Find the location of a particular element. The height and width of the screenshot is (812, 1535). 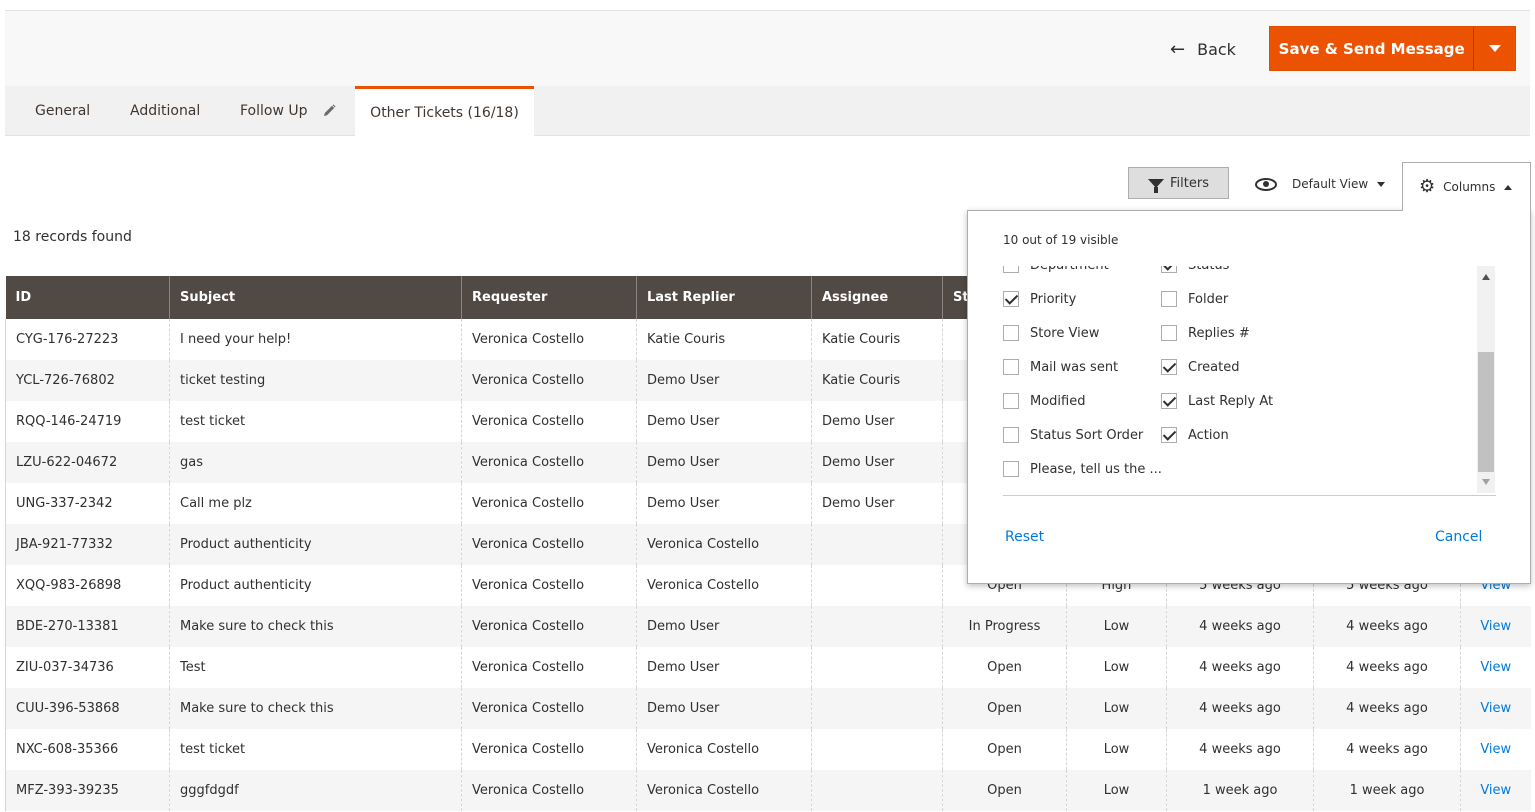

column-option-label: Last Reply At is located at coordinates (1231, 401).